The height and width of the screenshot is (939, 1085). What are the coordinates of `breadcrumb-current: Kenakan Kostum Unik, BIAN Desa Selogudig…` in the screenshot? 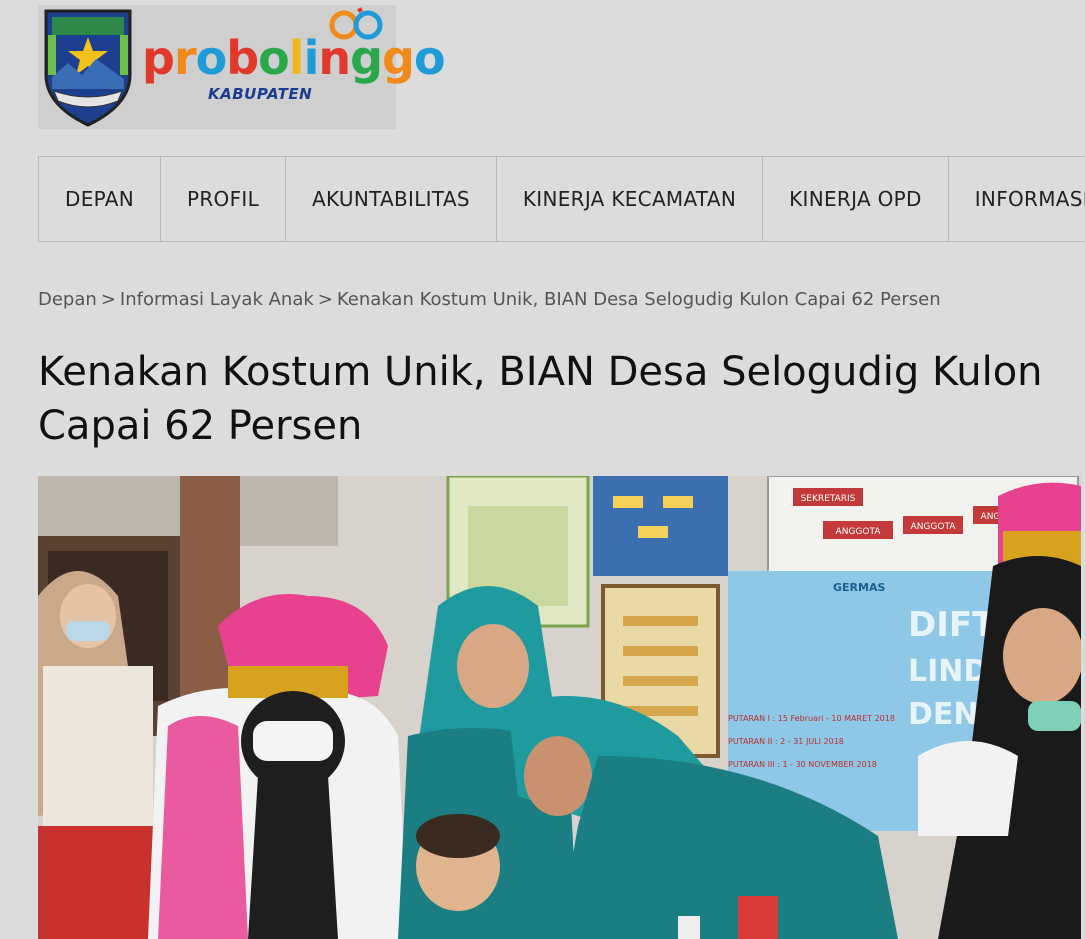 It's located at (638, 299).